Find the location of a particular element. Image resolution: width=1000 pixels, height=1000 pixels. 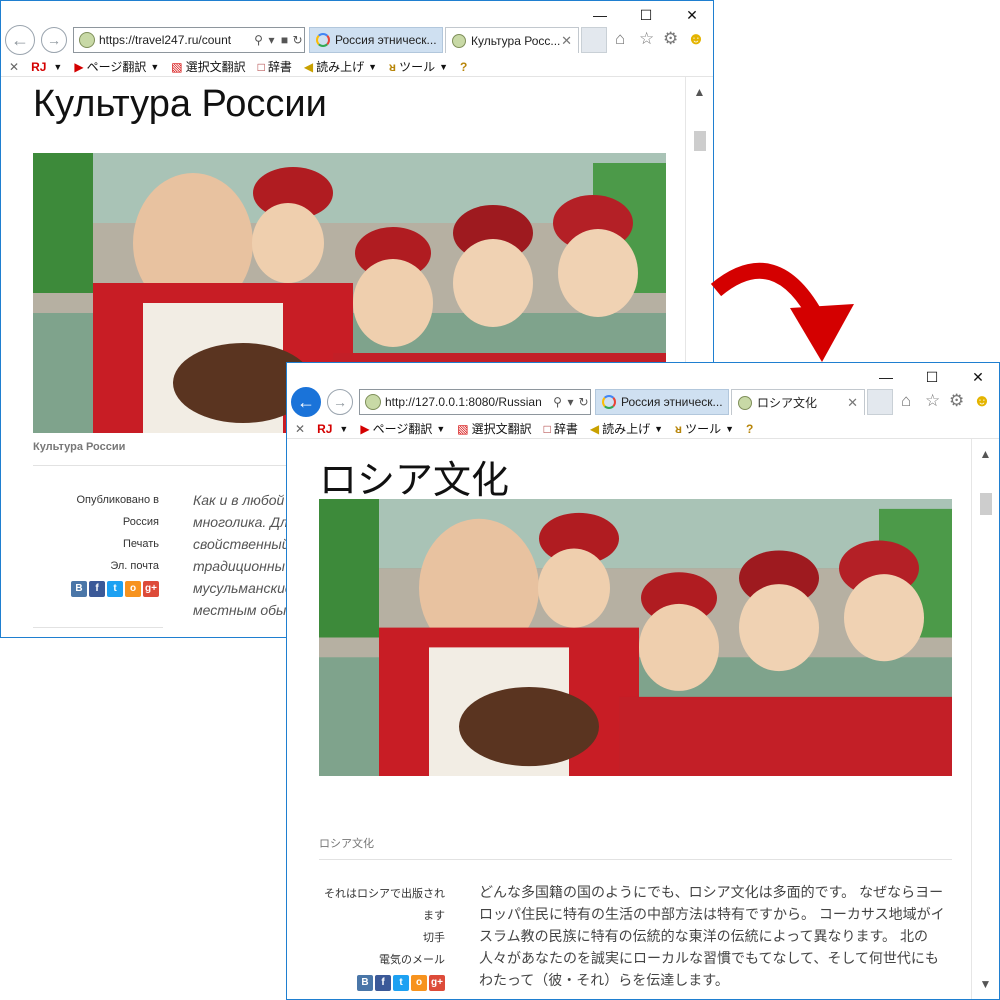

tab-label: ロシア文化 is located at coordinates (787, 403).